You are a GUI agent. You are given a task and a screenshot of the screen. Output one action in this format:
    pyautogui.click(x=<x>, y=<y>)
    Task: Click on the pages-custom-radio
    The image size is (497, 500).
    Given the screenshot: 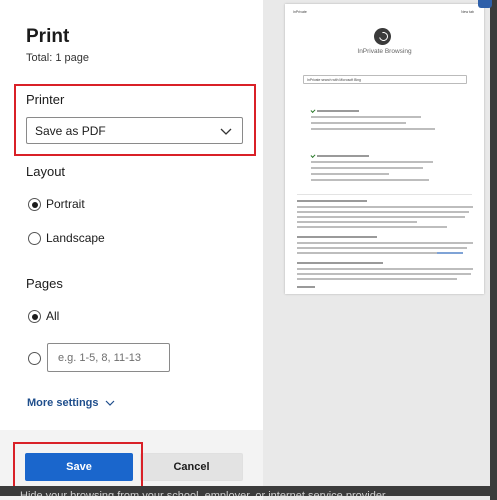 What is the action you would take?
    pyautogui.click(x=34, y=358)
    